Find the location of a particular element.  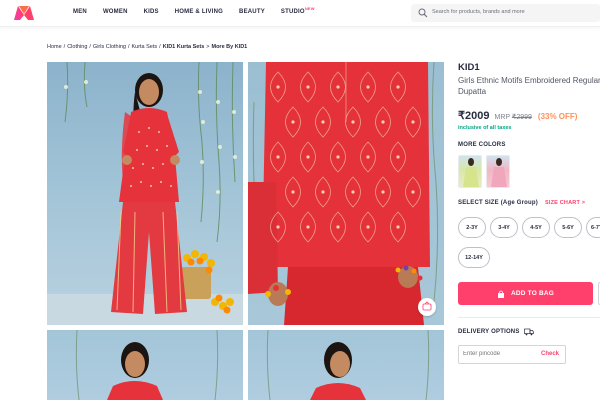

search-icon is located at coordinates (423, 13).